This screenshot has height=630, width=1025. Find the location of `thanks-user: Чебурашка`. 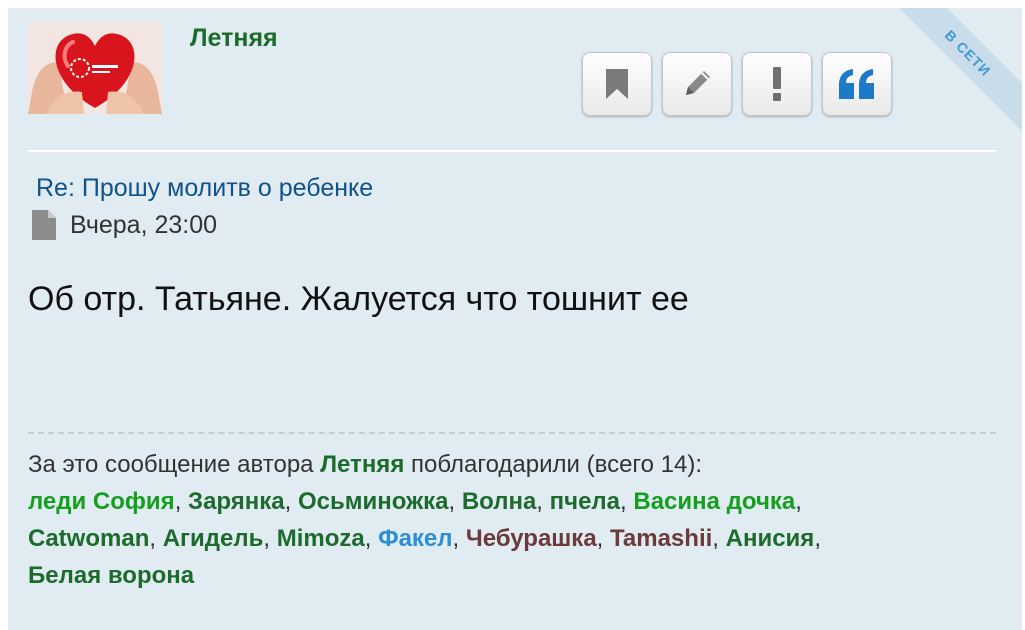

thanks-user: Чебурашка is located at coordinates (531, 538).